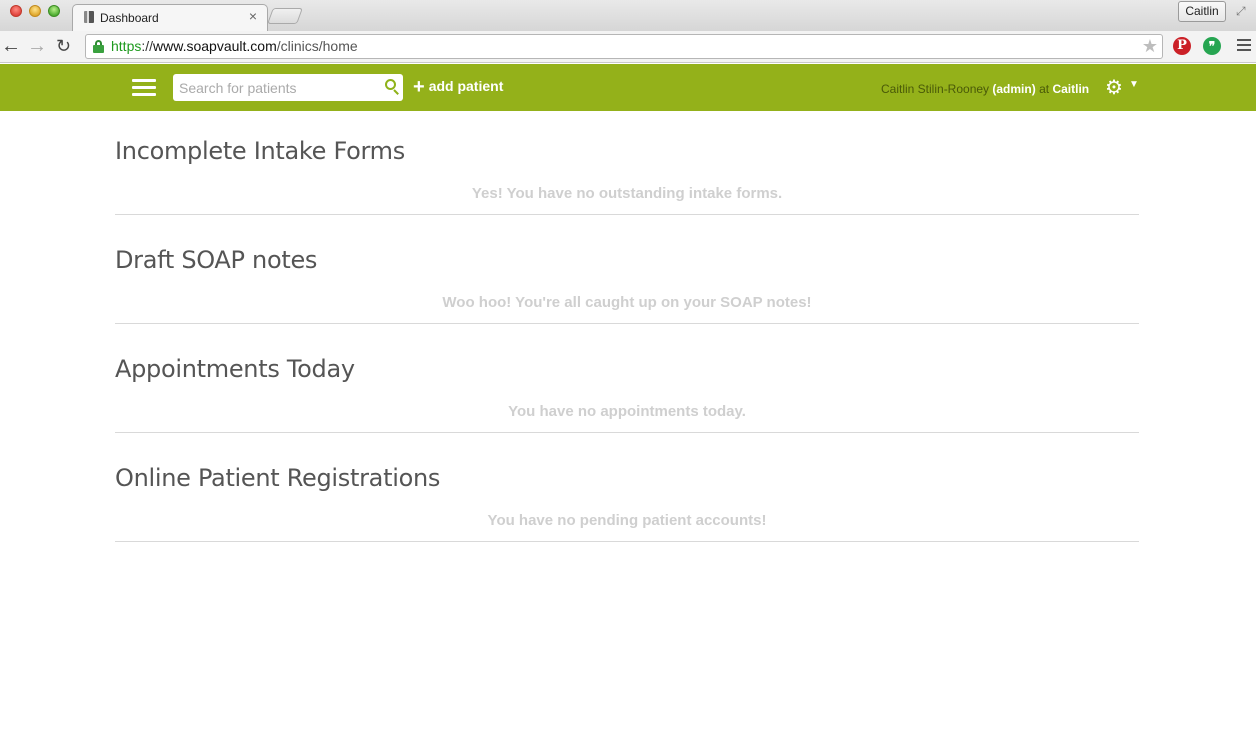 This screenshot has height=741, width=1256. Describe the element at coordinates (1114, 87) in the screenshot. I see `gear-icon: ⚙` at that location.